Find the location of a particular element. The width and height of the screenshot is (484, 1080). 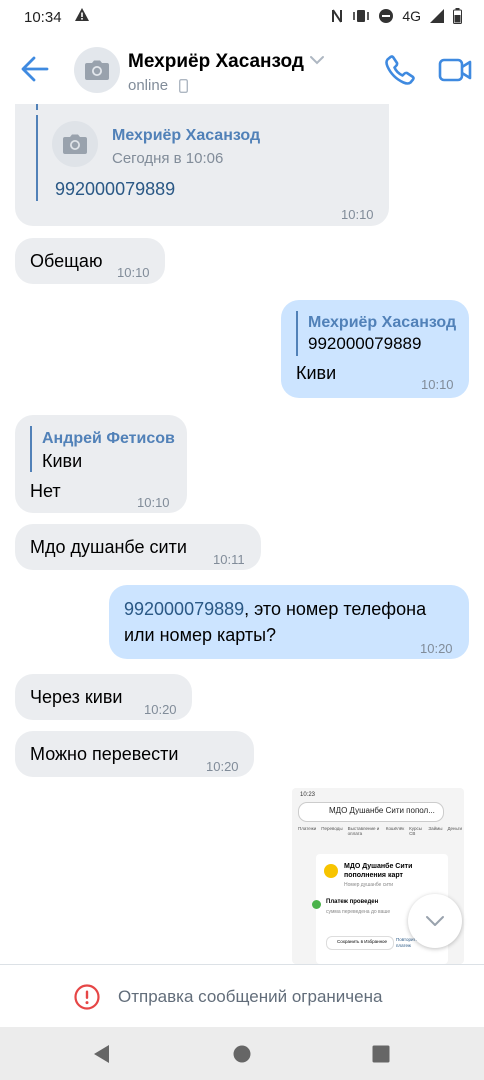

vibrate-icon is located at coordinates (361, 16).